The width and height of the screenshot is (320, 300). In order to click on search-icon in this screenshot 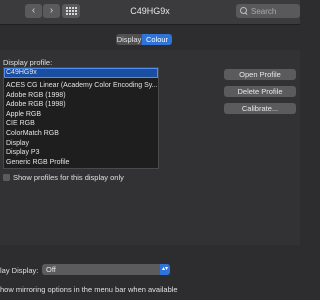, I will do `click(244, 11)`.